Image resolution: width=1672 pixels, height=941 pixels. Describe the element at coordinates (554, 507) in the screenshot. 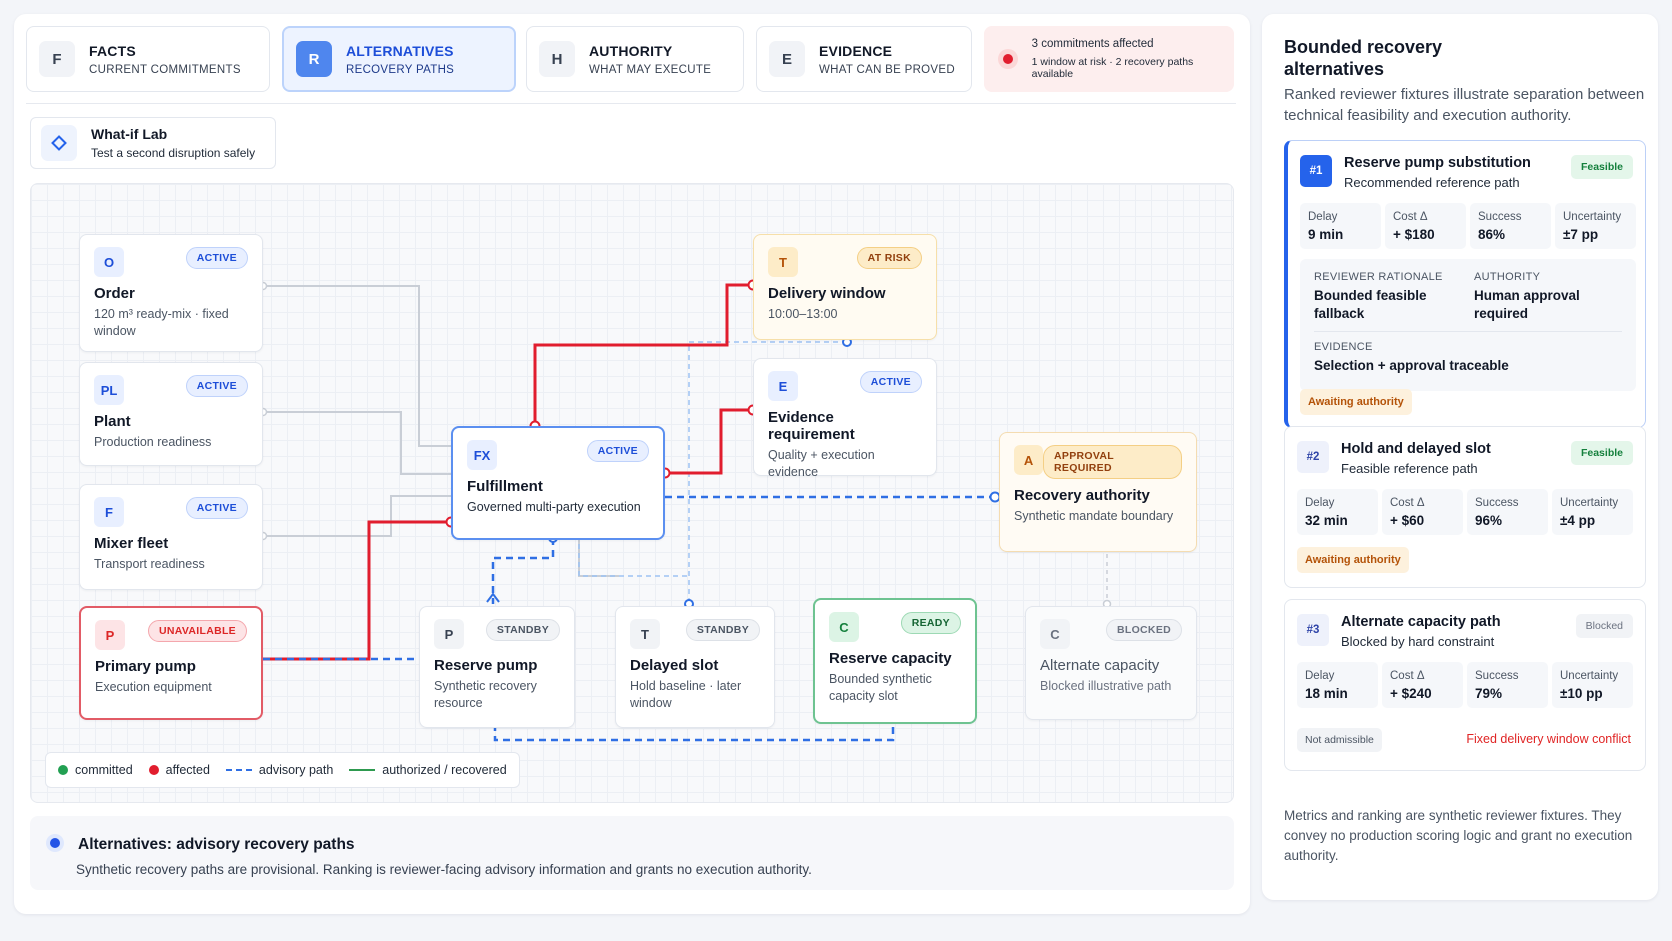

I see `node-fulfillment-sub: Governed multi-party execution` at that location.